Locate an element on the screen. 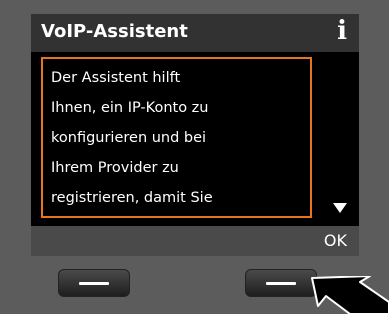  info-icon: i is located at coordinates (342, 31).